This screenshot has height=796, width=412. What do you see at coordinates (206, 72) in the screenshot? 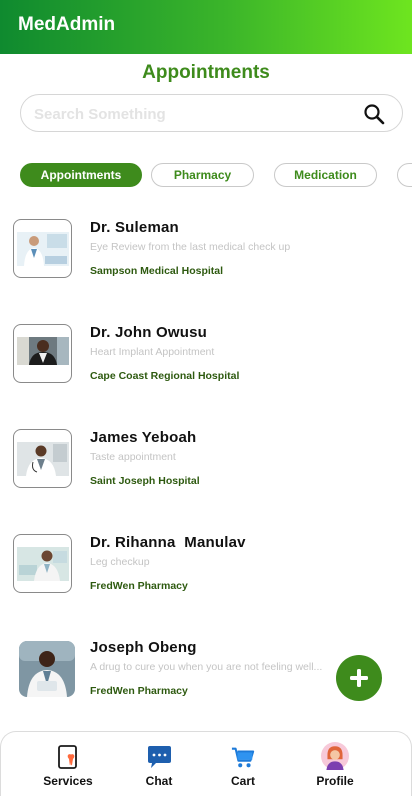
I see `page-title: Appointments` at bounding box center [206, 72].